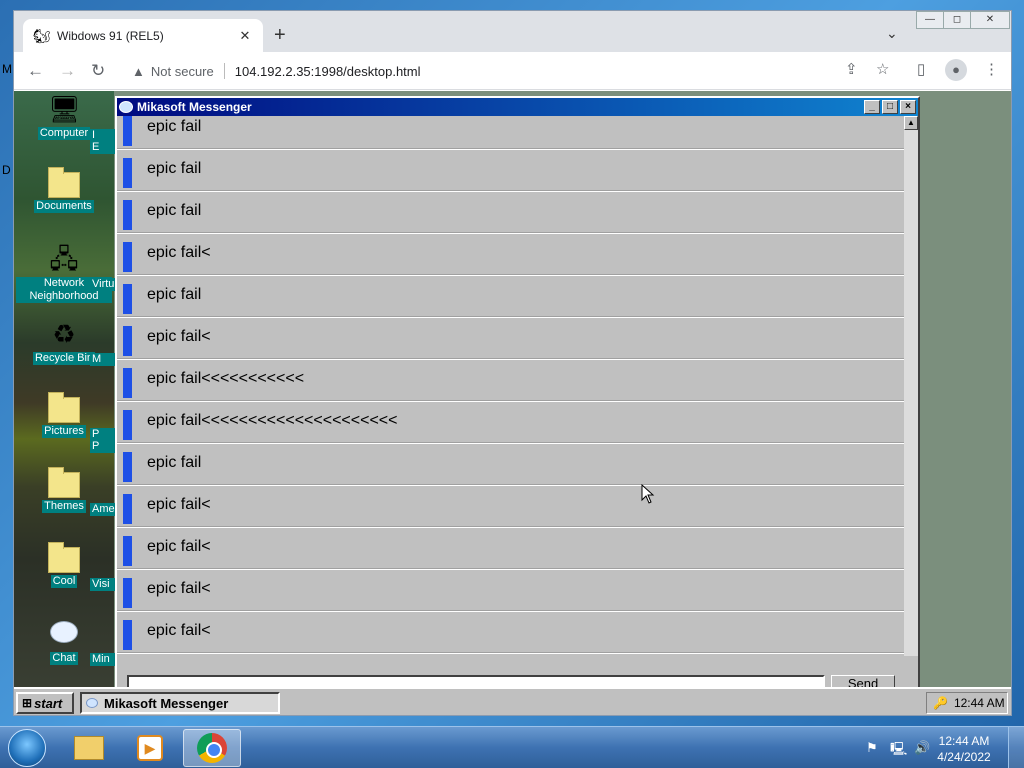  I want to click on desktop-icon-label-partial: Min, so click(103, 659).